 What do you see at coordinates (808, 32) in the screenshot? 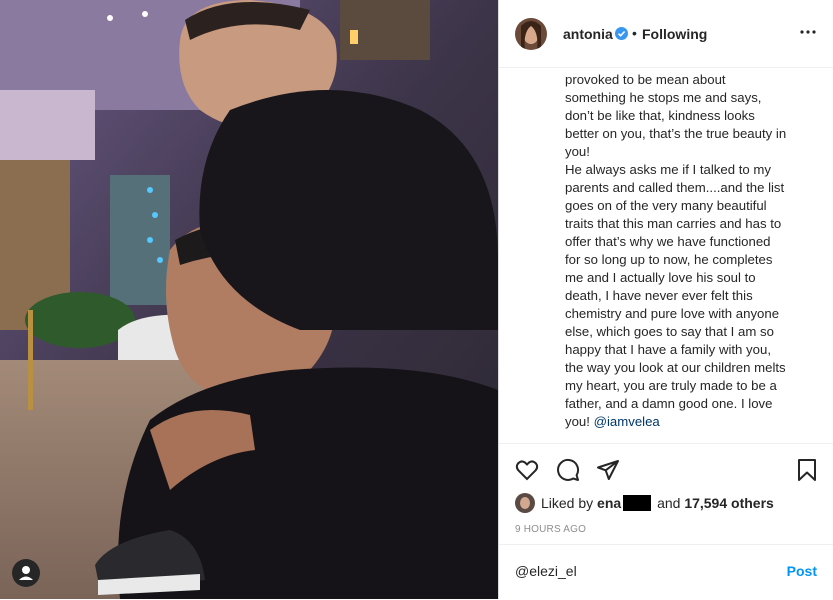
I see `more-options-icon` at bounding box center [808, 32].